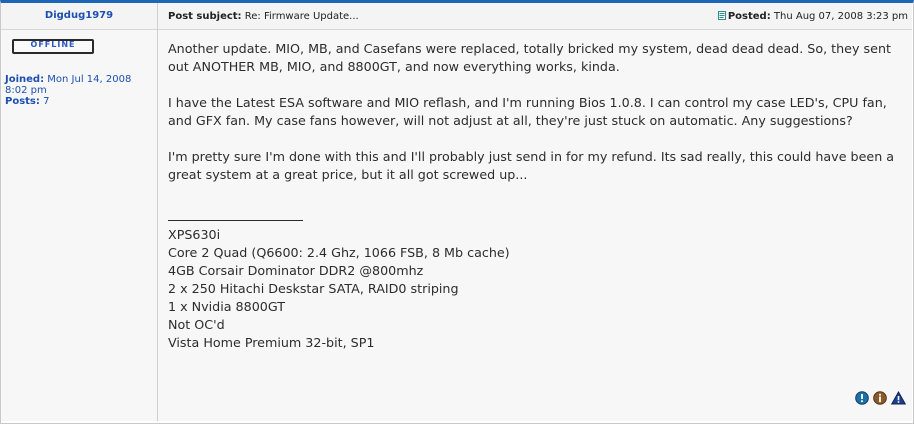 Image resolution: width=914 pixels, height=424 pixels. What do you see at coordinates (22, 101) in the screenshot?
I see `posts-label: Posts:` at bounding box center [22, 101].